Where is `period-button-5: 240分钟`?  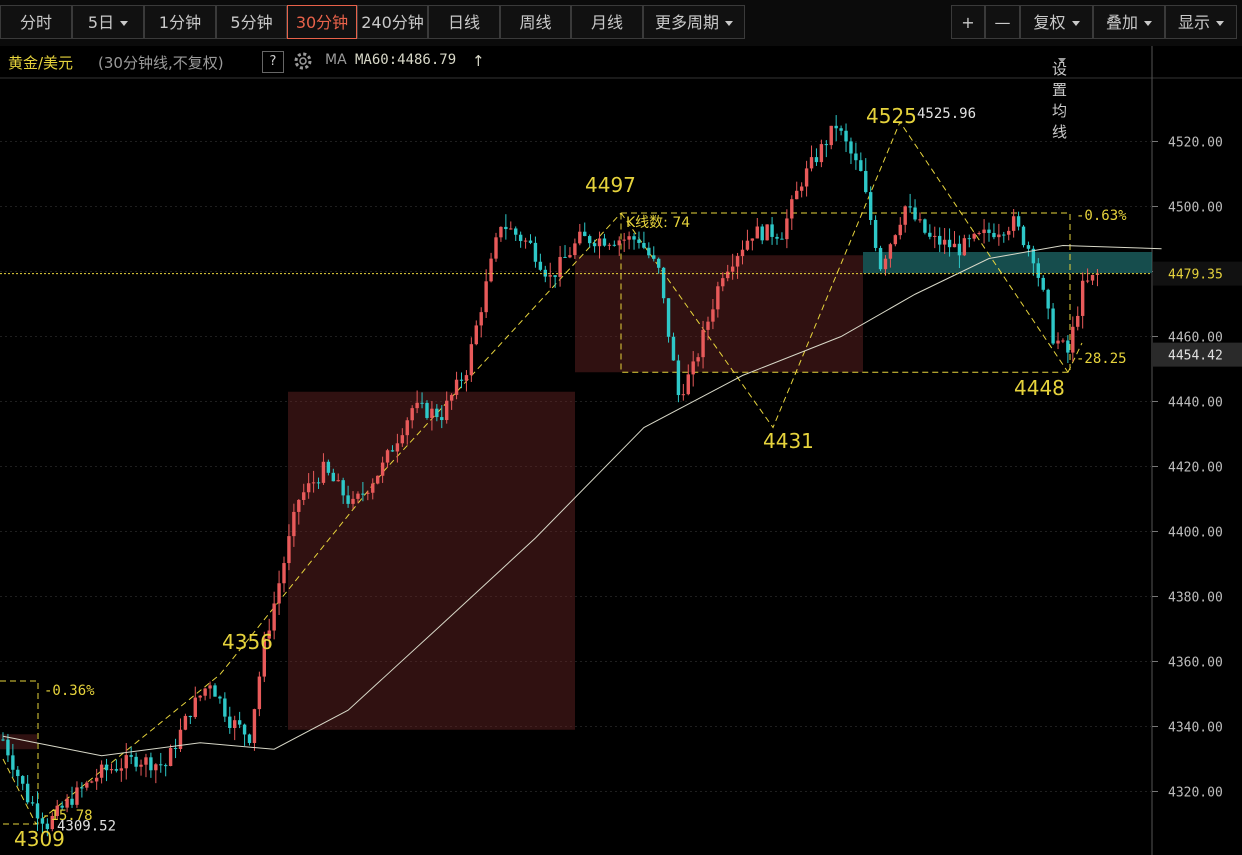
period-button-5: 240分钟 is located at coordinates (392, 22).